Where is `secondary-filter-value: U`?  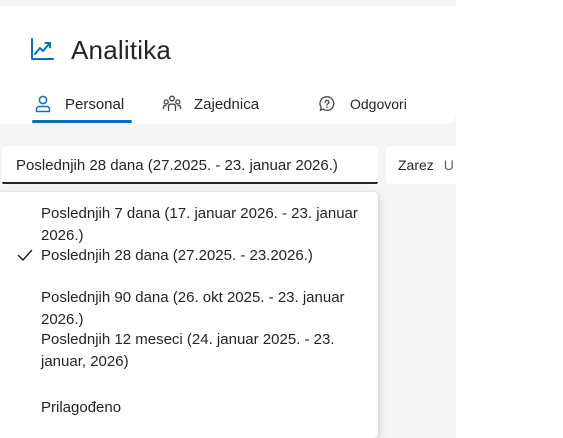 secondary-filter-value: U is located at coordinates (448, 165).